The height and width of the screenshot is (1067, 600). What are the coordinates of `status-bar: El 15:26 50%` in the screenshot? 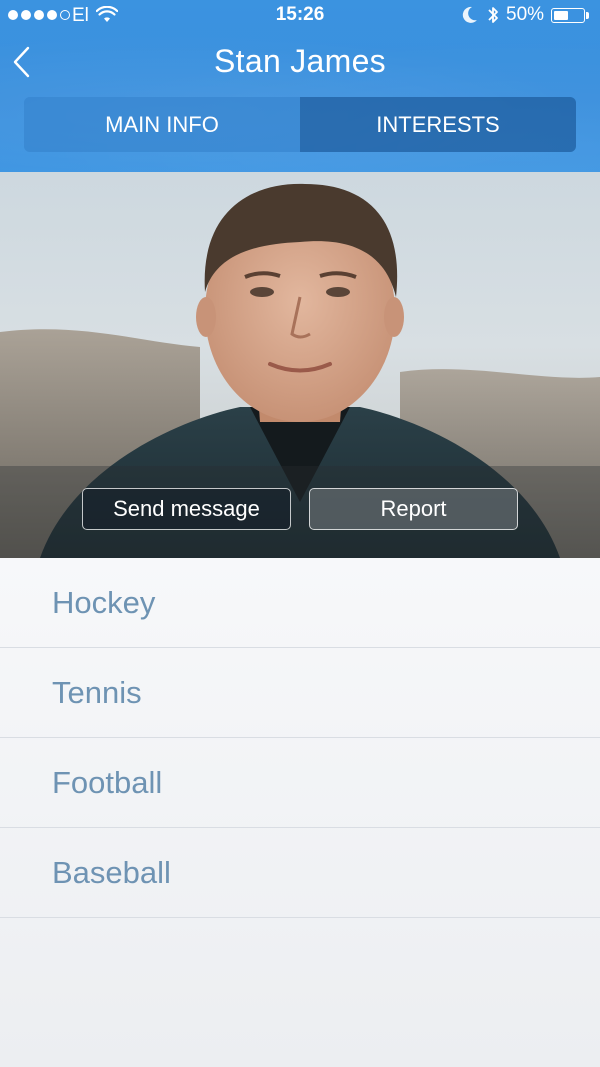 It's located at (300, 16).